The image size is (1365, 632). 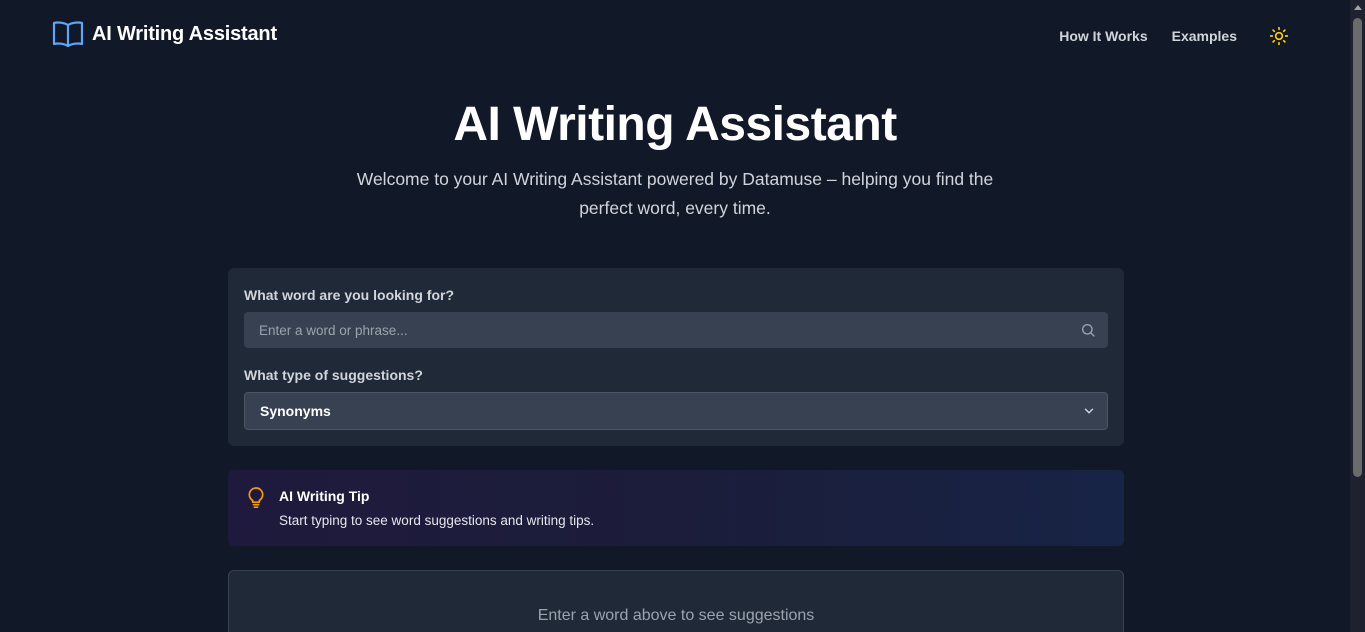 I want to click on search-input, so click(x=676, y=330).